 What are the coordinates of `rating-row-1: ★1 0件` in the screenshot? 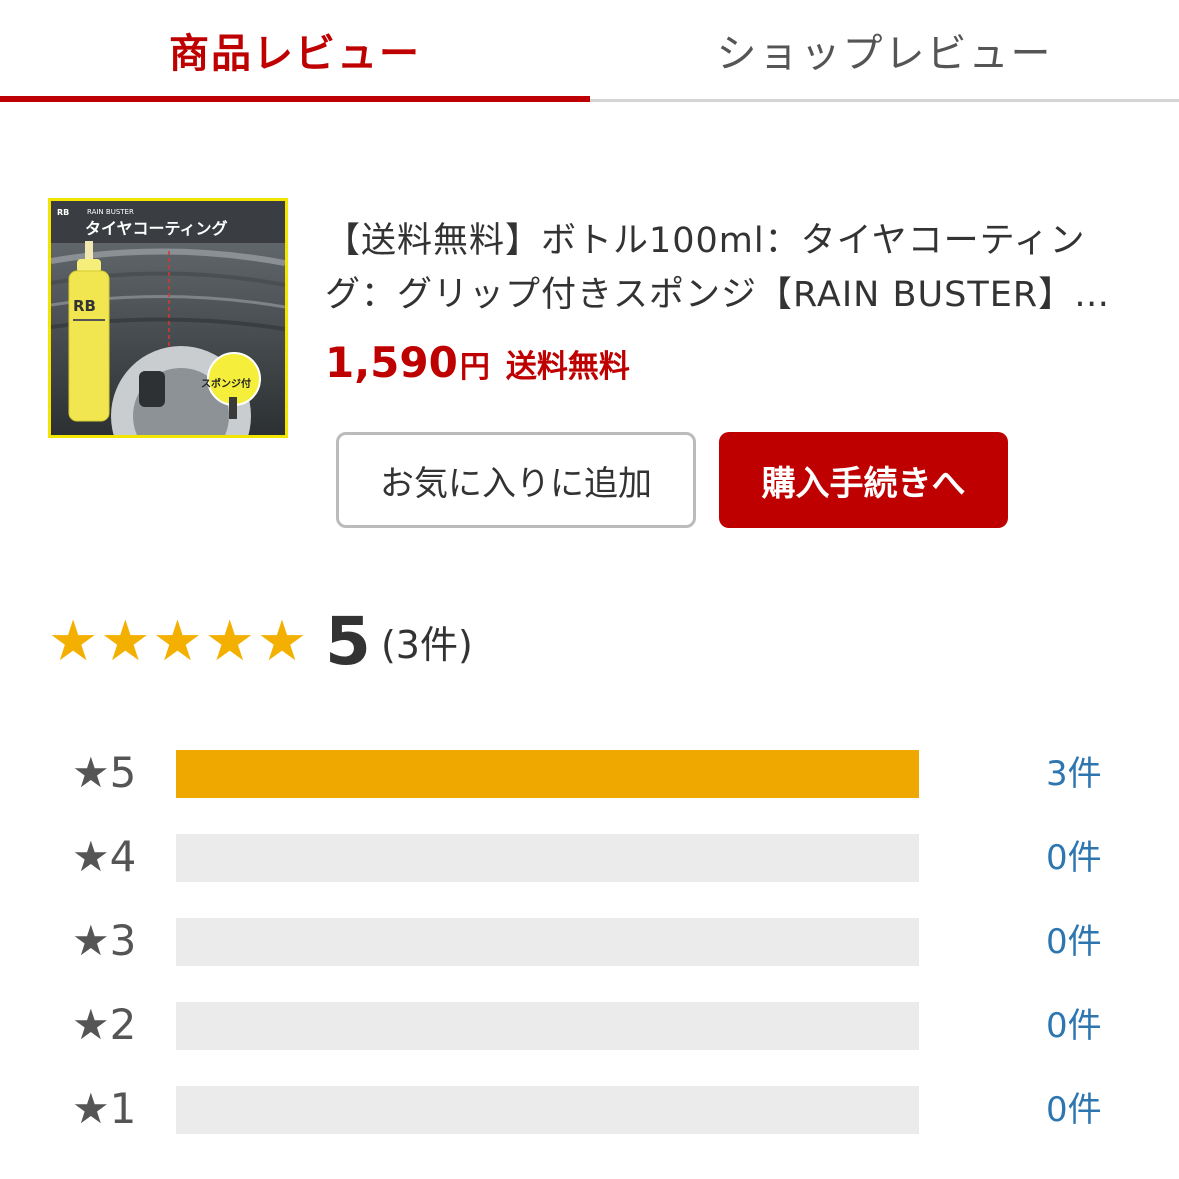 It's located at (602, 1109).